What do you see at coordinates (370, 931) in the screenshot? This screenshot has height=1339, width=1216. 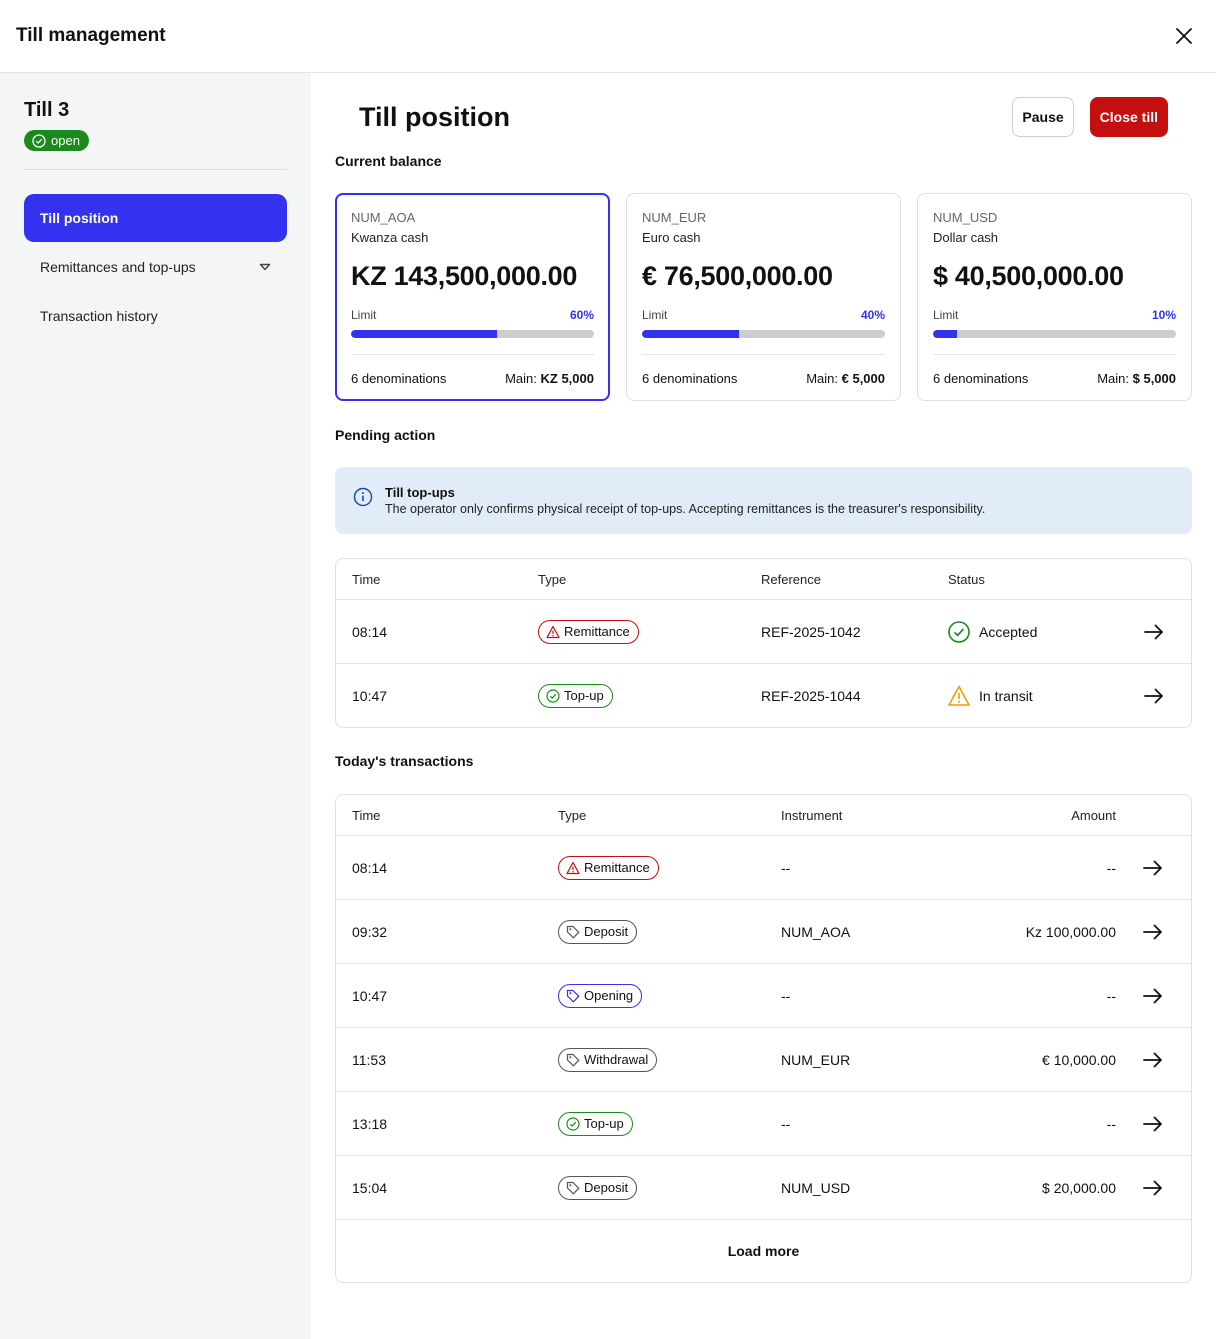 I see `time-cell: 09:32` at bounding box center [370, 931].